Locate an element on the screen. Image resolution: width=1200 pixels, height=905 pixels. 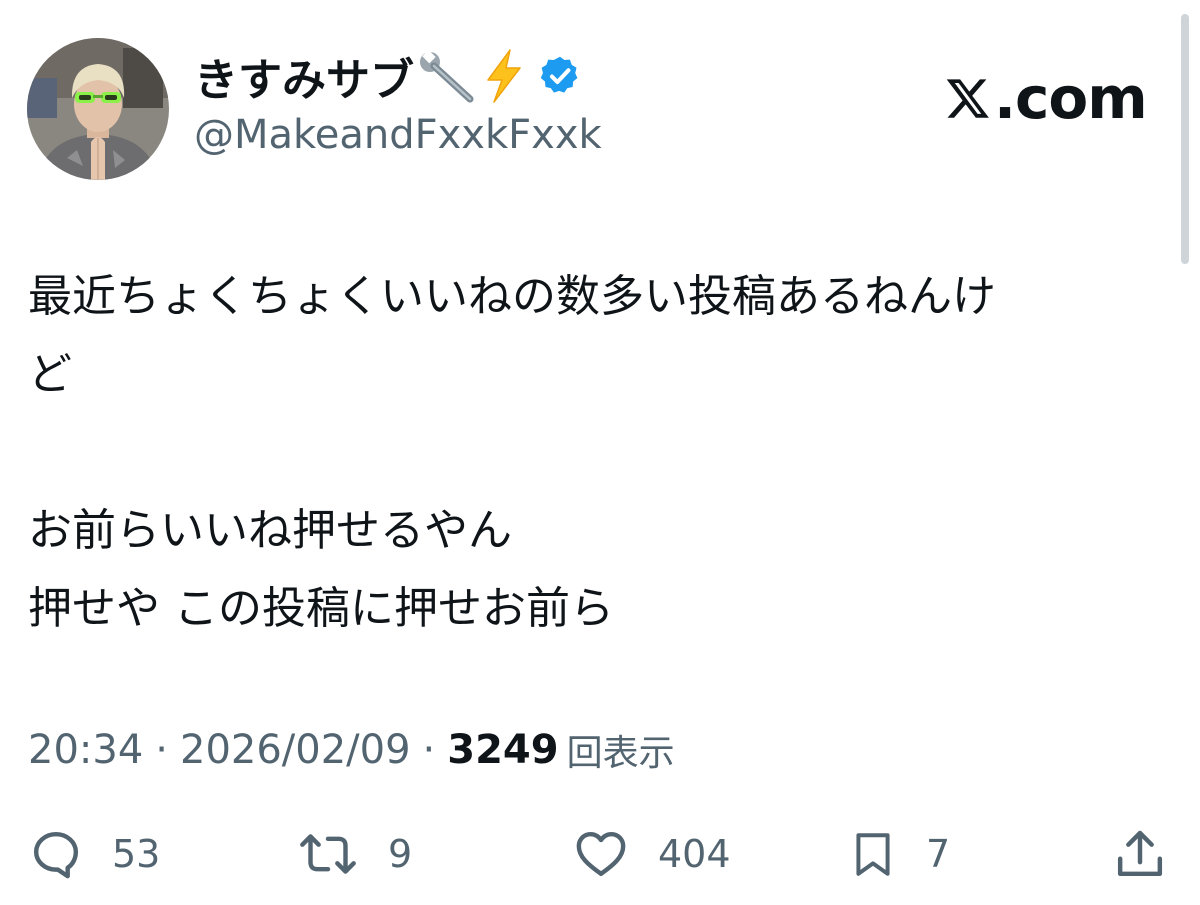
brand-logo: .com is located at coordinates (1046, 98).